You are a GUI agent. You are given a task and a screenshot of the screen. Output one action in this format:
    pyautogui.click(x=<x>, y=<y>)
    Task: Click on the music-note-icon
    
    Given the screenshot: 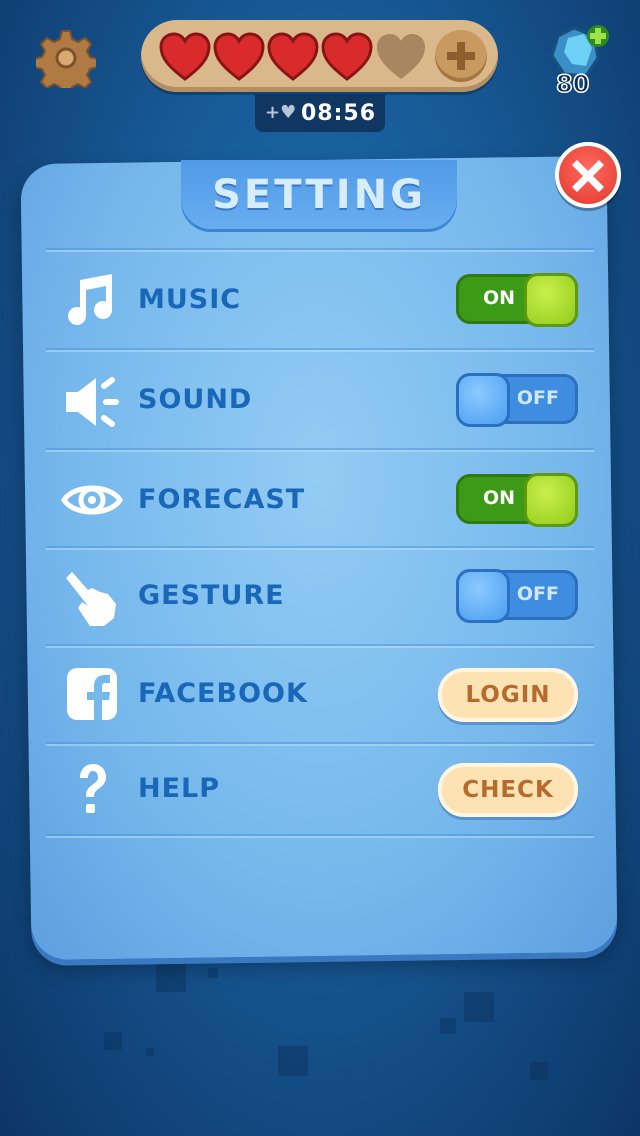 What is the action you would take?
    pyautogui.click(x=90, y=299)
    